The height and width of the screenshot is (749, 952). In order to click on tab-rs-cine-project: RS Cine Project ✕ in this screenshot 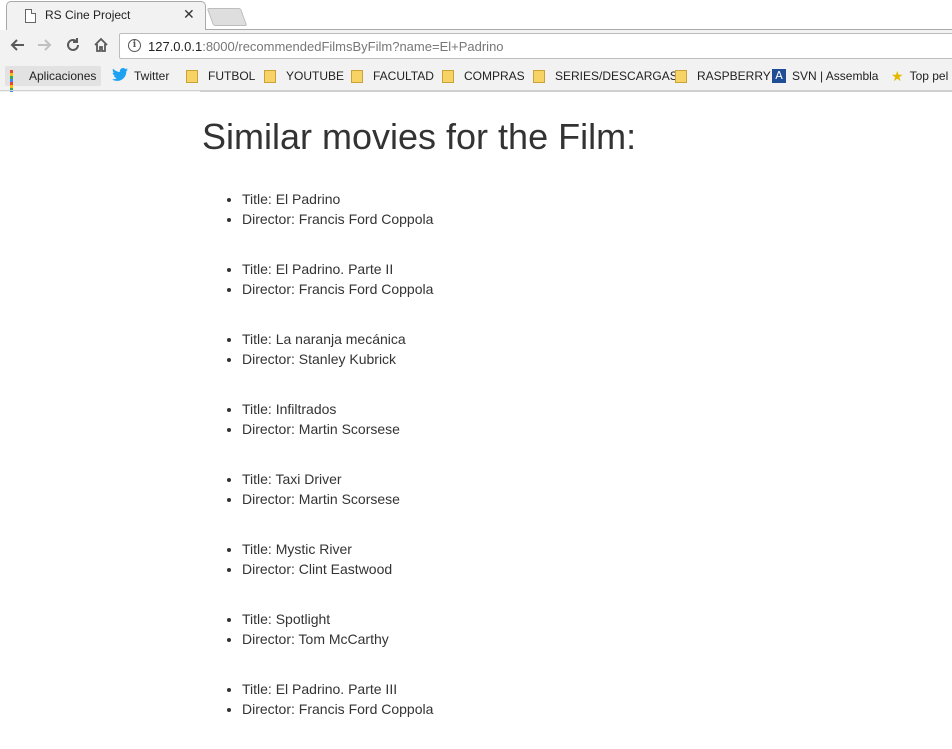, I will do `click(106, 15)`.